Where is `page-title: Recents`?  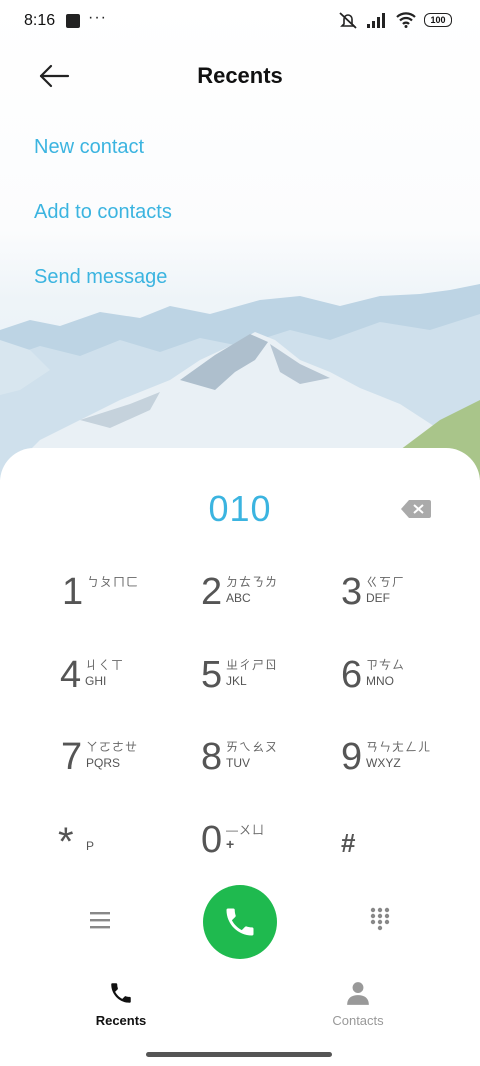 page-title: Recents is located at coordinates (240, 75).